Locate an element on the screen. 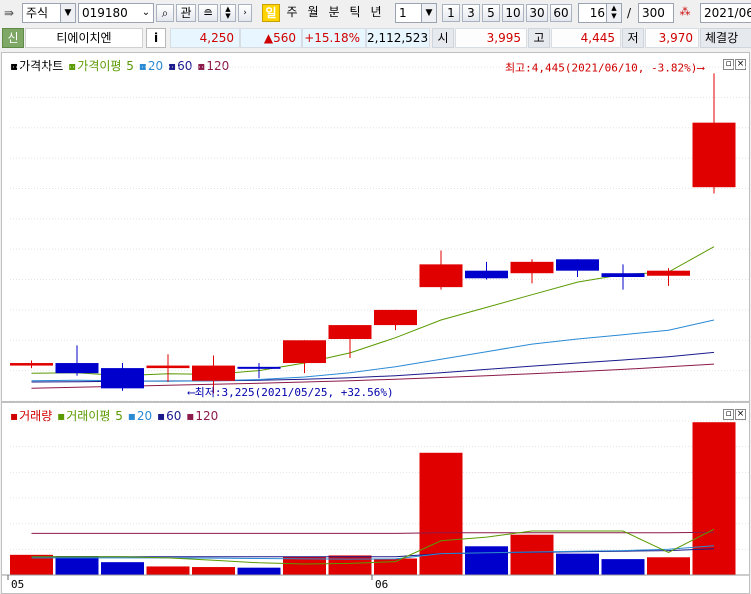 The height and width of the screenshot is (594, 751). interval-10-button: 10 is located at coordinates (513, 13).